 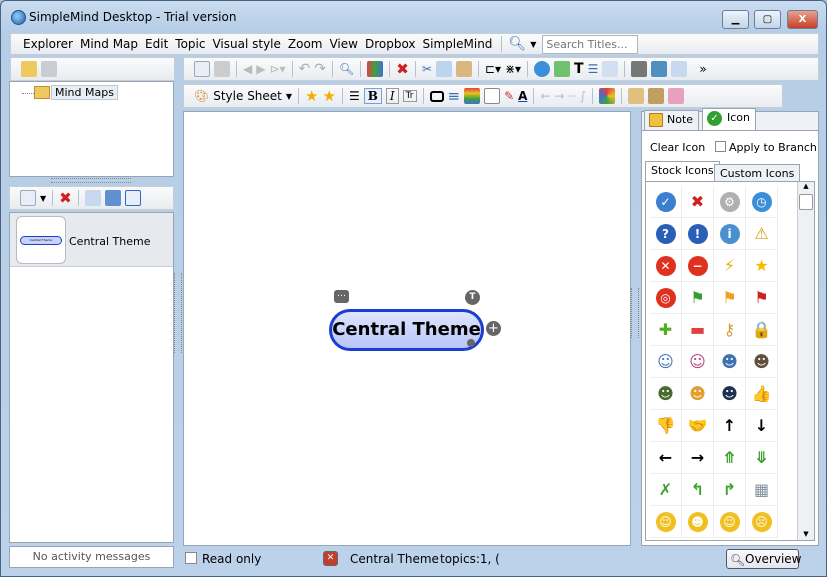 What do you see at coordinates (472, 297) in the screenshot?
I see `text-handle-icon: T` at bounding box center [472, 297].